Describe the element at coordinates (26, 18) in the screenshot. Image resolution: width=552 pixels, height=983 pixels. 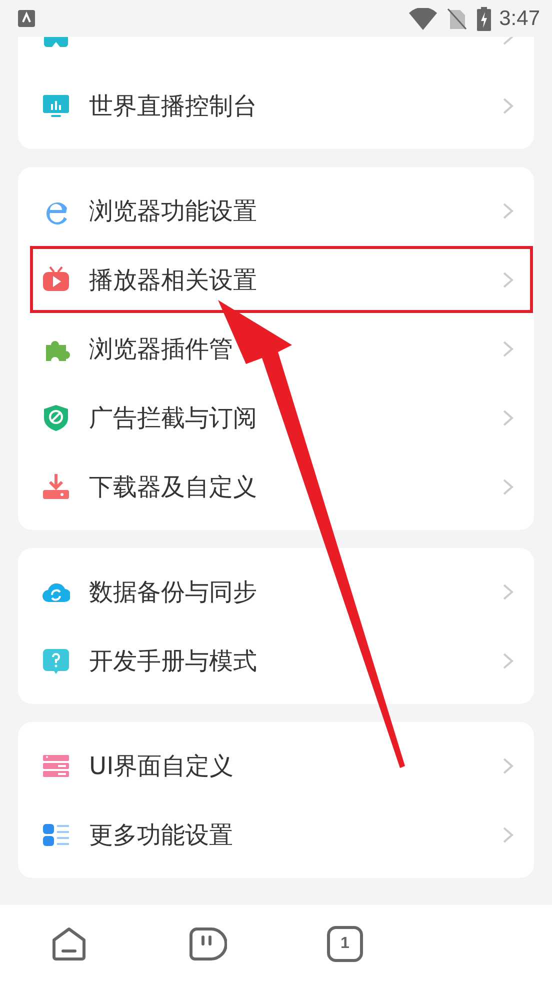
I see `notification-icon` at that location.